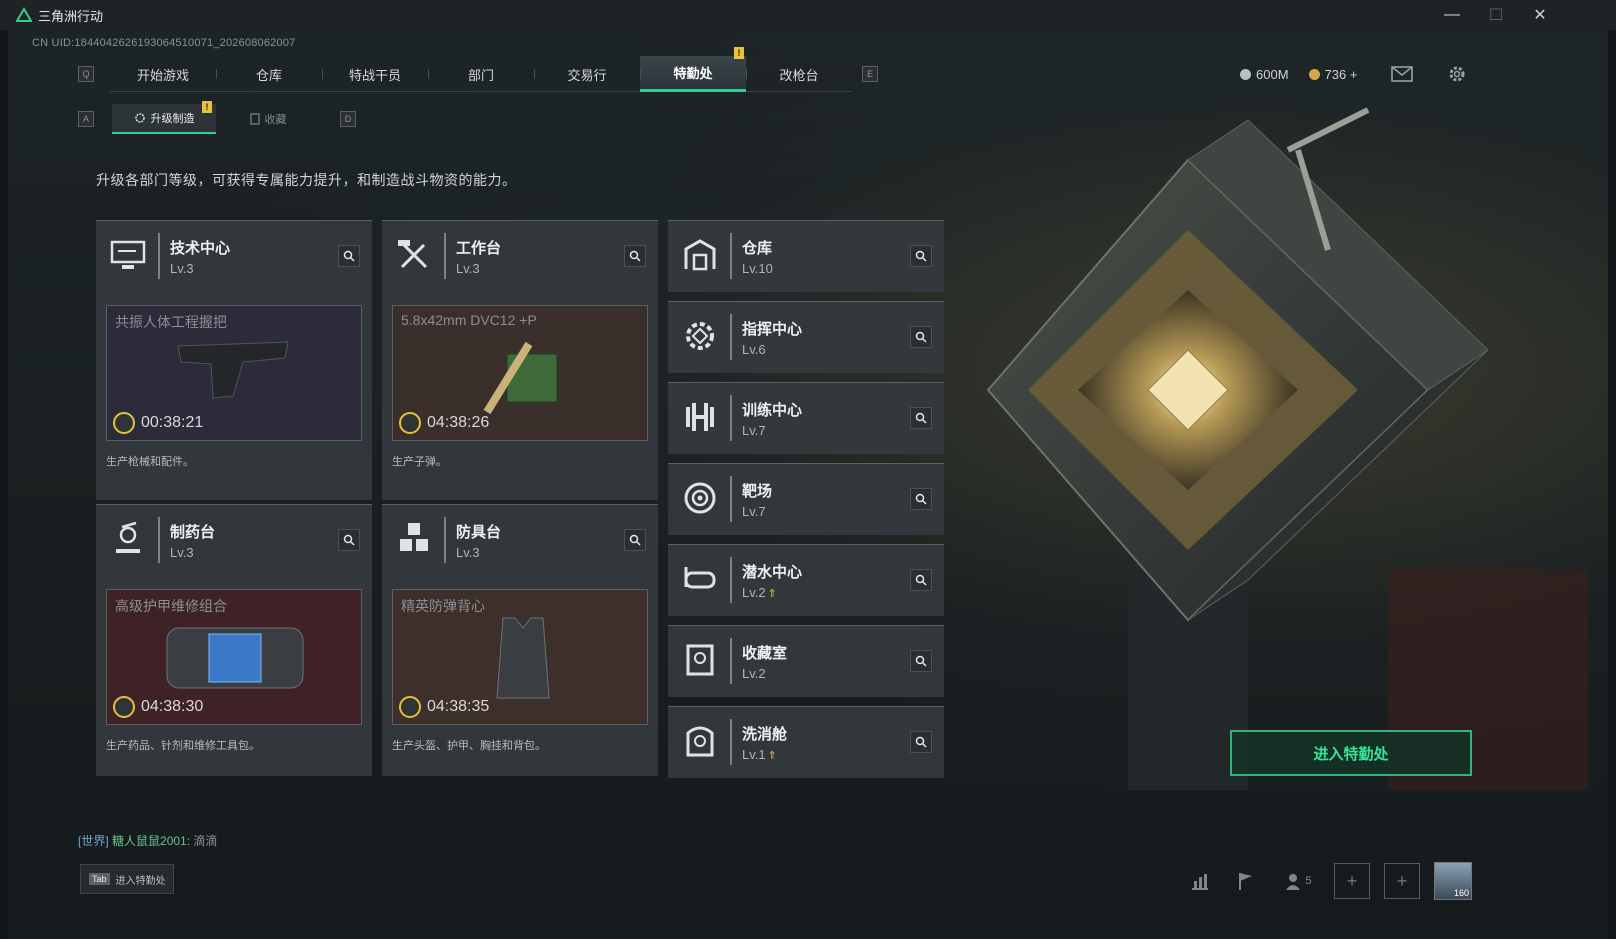 The height and width of the screenshot is (939, 1616). Describe the element at coordinates (414, 537) in the screenshot. I see `boxes-icon` at that location.